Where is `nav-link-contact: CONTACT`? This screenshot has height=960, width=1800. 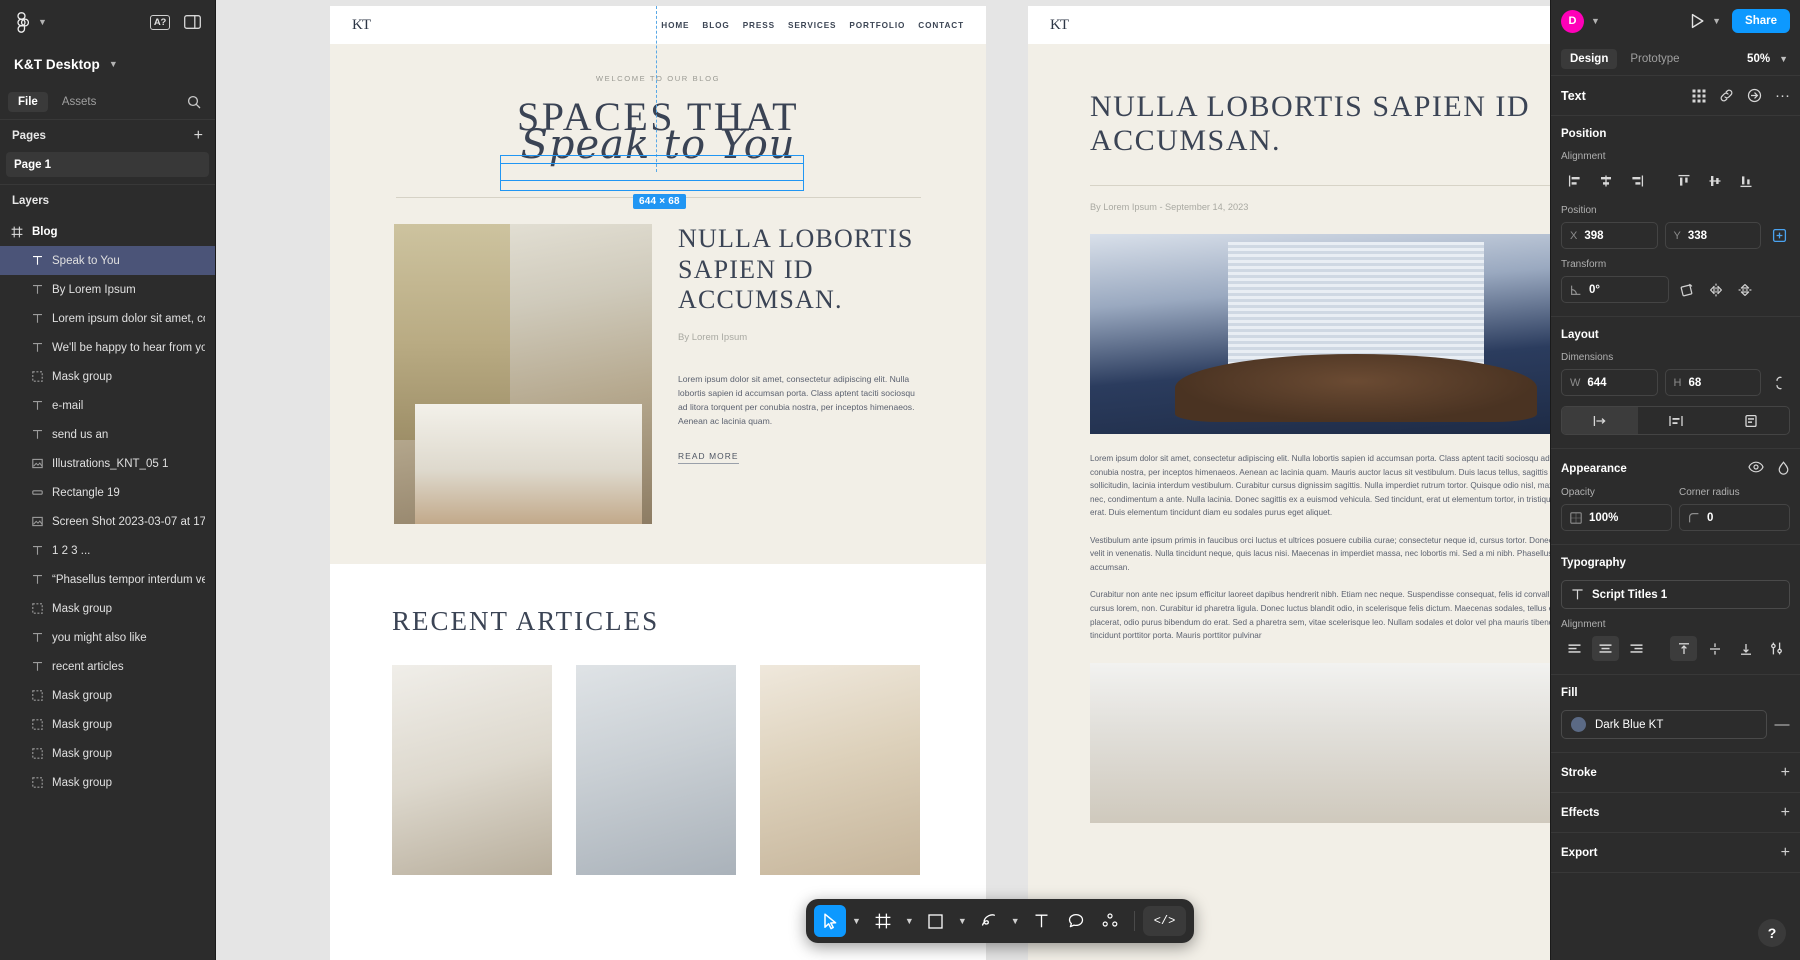 nav-link-contact: CONTACT is located at coordinates (941, 25).